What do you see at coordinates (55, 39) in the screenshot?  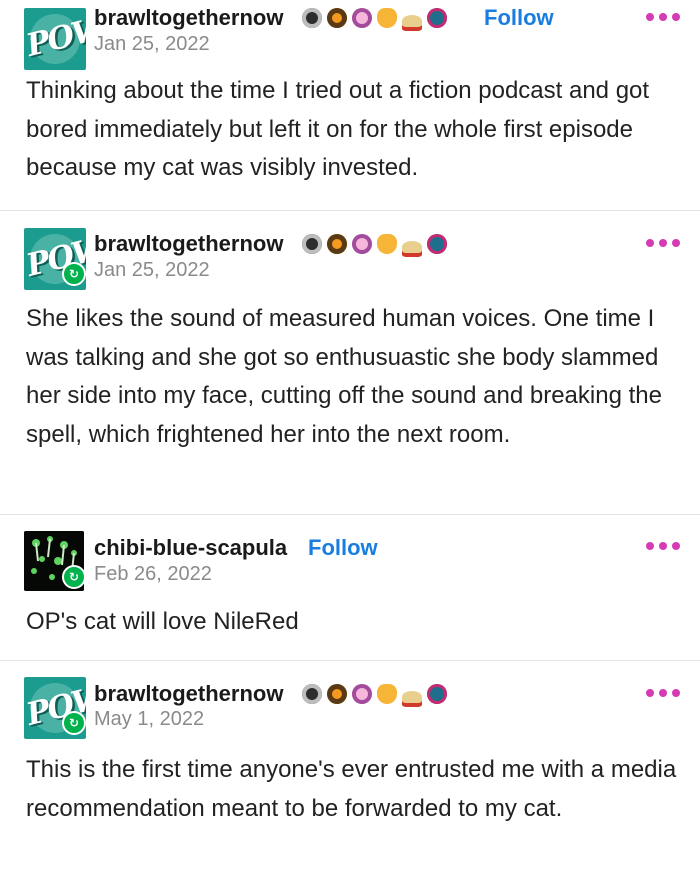 I see `avatar: POW` at bounding box center [55, 39].